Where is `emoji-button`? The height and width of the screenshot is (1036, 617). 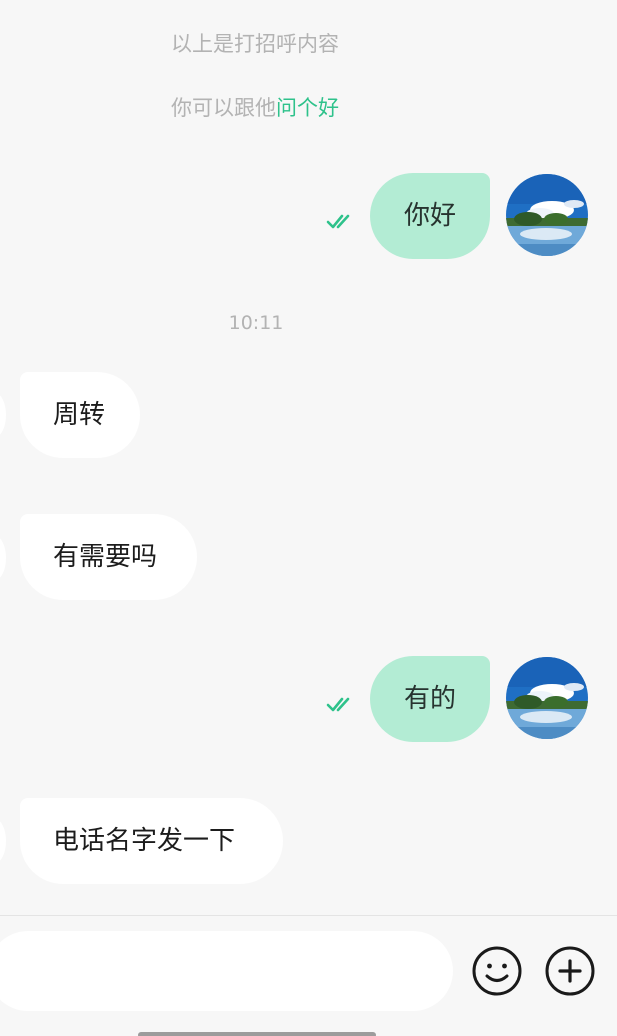 emoji-button is located at coordinates (497, 971).